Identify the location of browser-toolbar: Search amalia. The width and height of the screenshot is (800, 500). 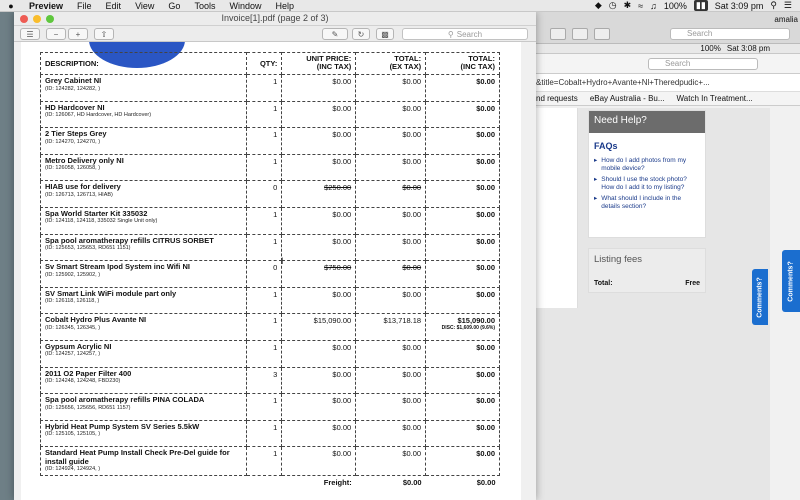
(665, 28).